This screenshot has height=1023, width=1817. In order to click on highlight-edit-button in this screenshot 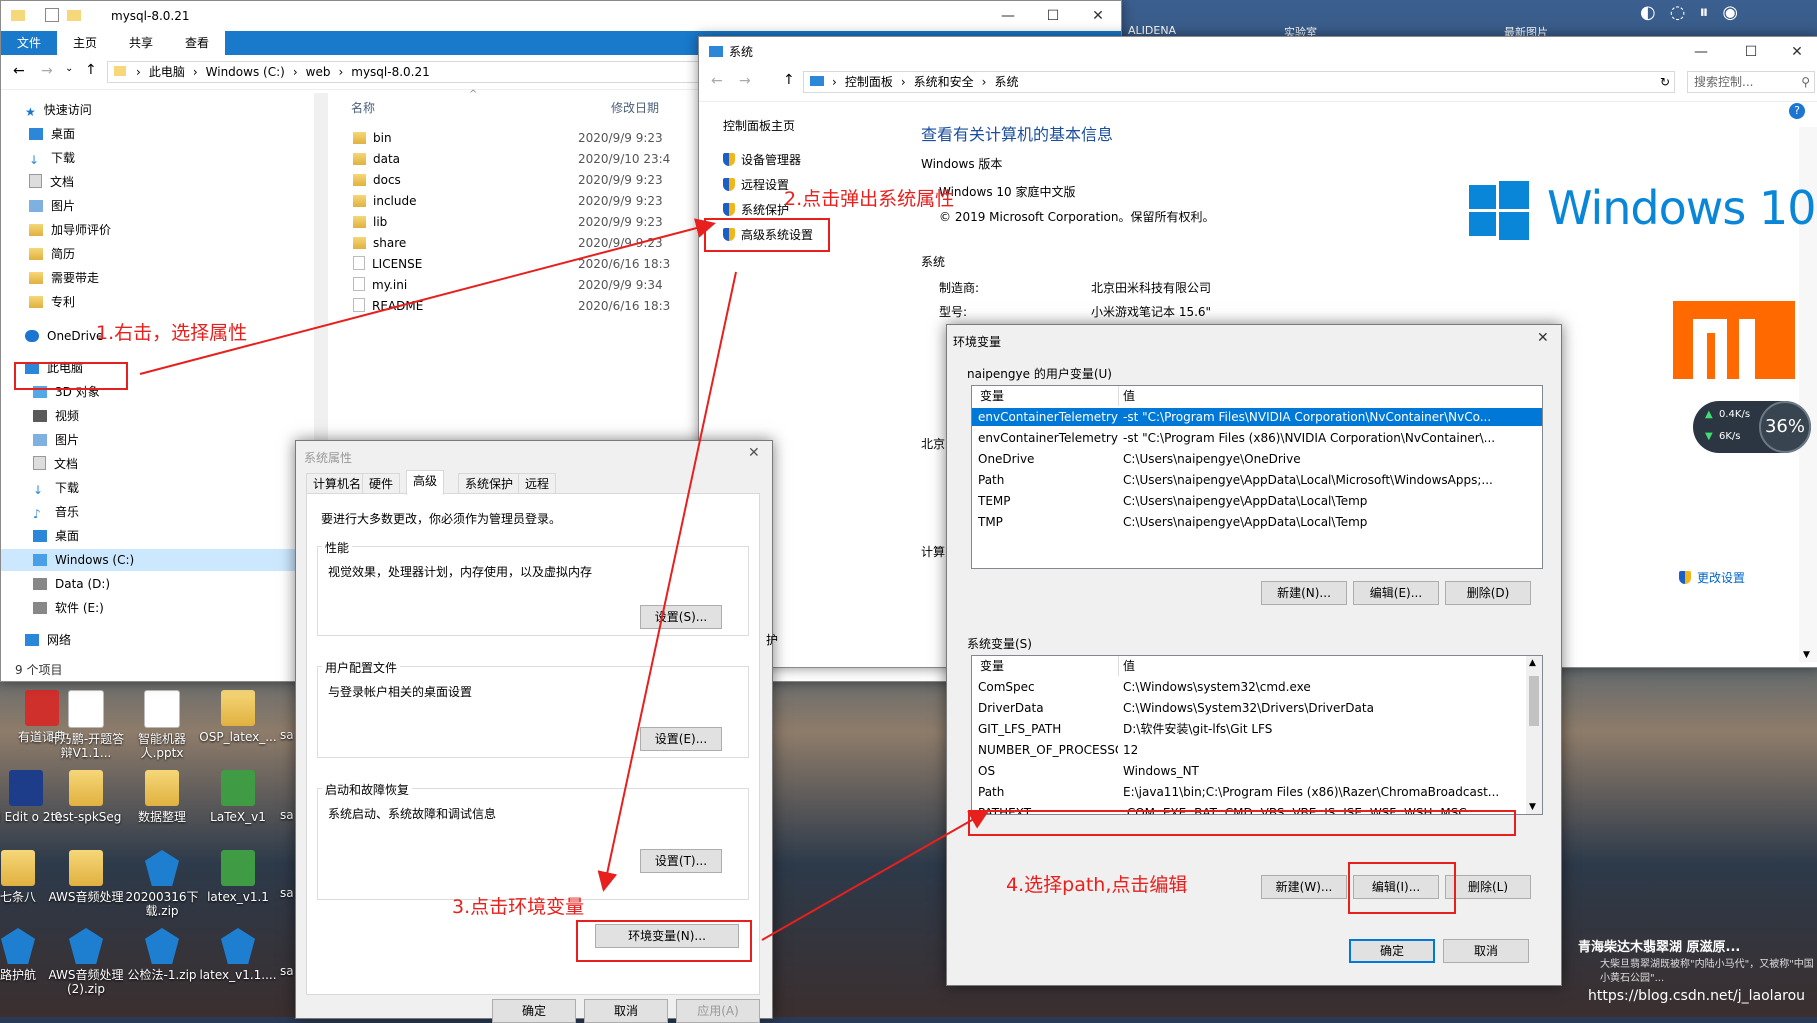, I will do `click(1402, 888)`.